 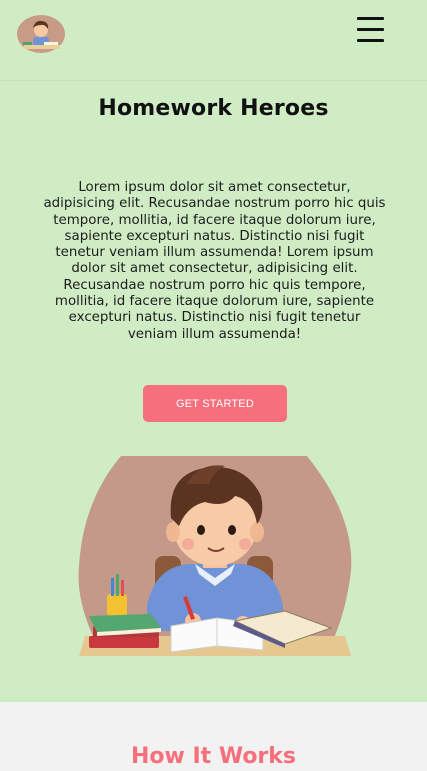 What do you see at coordinates (213, 108) in the screenshot?
I see `hero-title: Homework Heroes` at bounding box center [213, 108].